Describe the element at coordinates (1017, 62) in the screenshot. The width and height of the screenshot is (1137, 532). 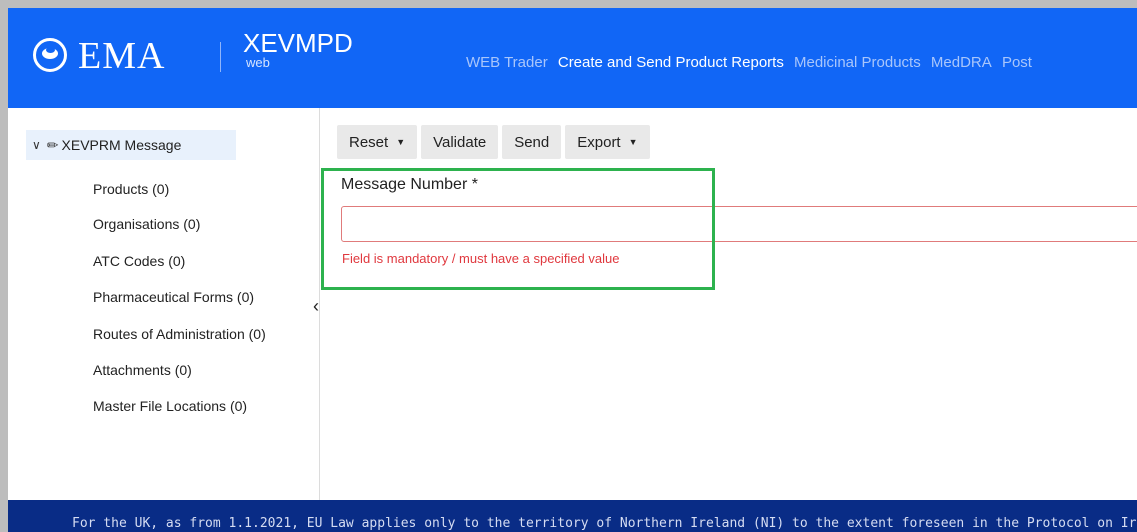
I see `nav-post: Post` at that location.